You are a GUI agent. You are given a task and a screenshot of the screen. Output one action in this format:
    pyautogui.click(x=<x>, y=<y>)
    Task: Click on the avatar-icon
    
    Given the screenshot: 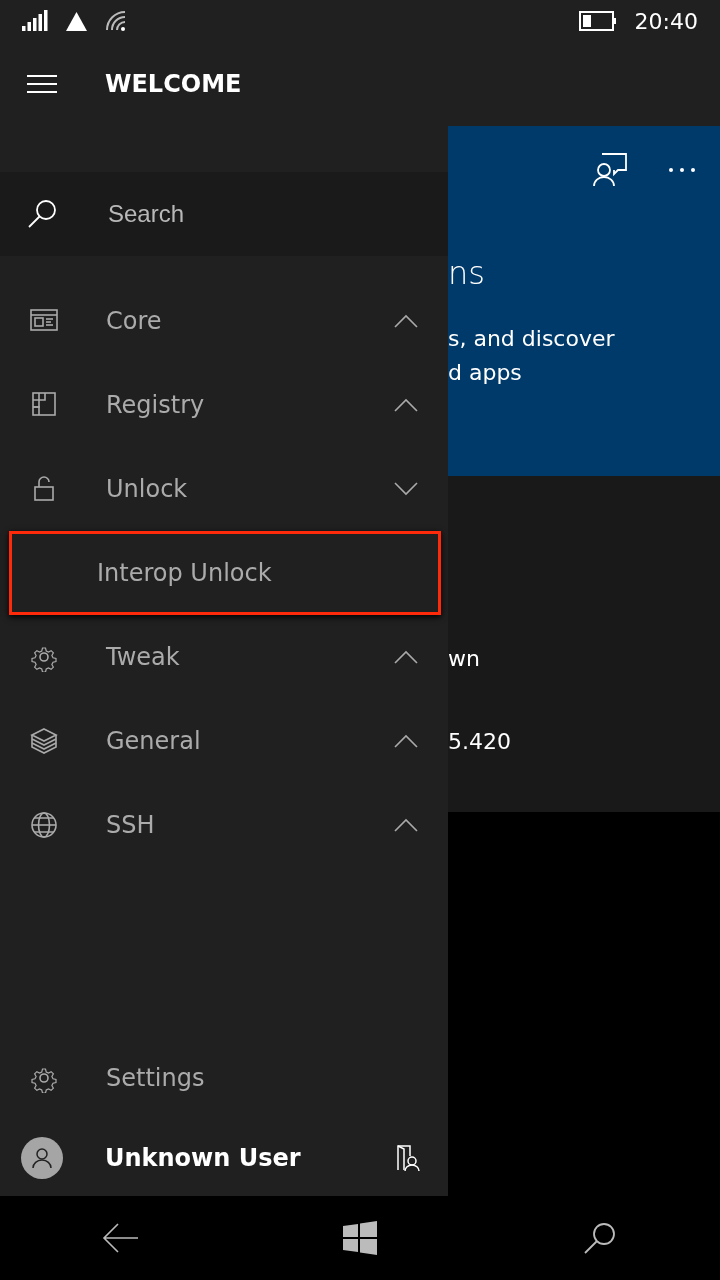 What is the action you would take?
    pyautogui.click(x=42, y=1158)
    